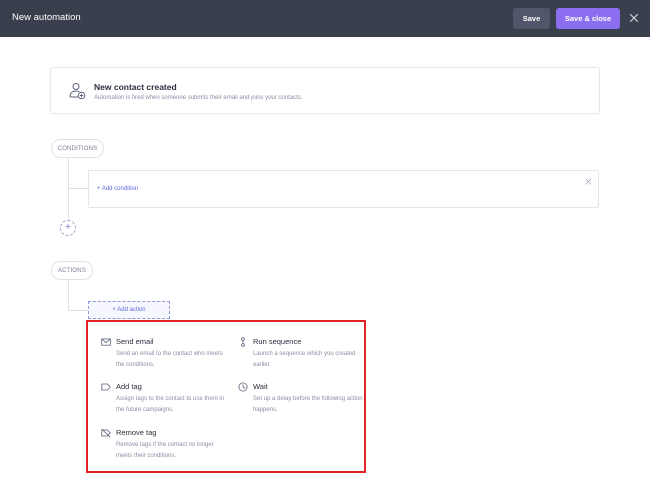 The image size is (650, 488). I want to click on conditions-label: CONDITIONS, so click(77, 148).